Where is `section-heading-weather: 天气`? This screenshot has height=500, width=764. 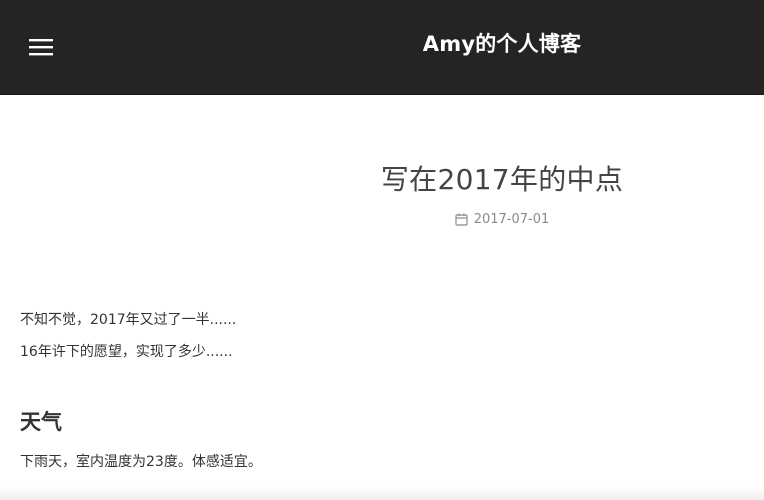 section-heading-weather: 天气 is located at coordinates (41, 422).